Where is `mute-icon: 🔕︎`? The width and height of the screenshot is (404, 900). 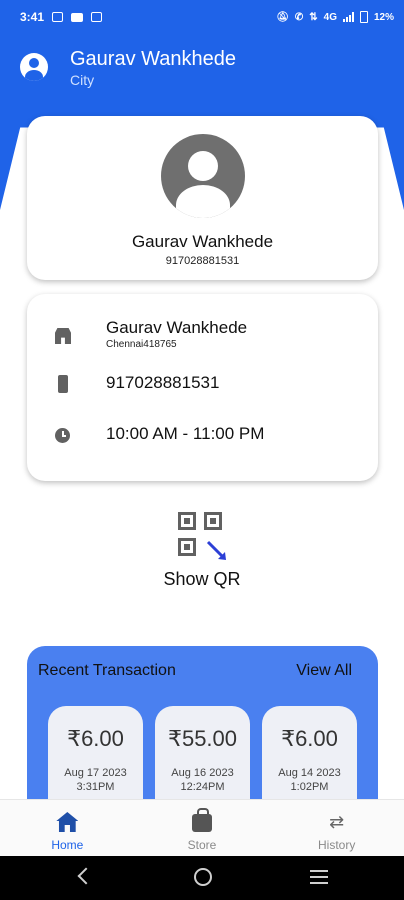 mute-icon: 🔕︎ is located at coordinates (282, 17).